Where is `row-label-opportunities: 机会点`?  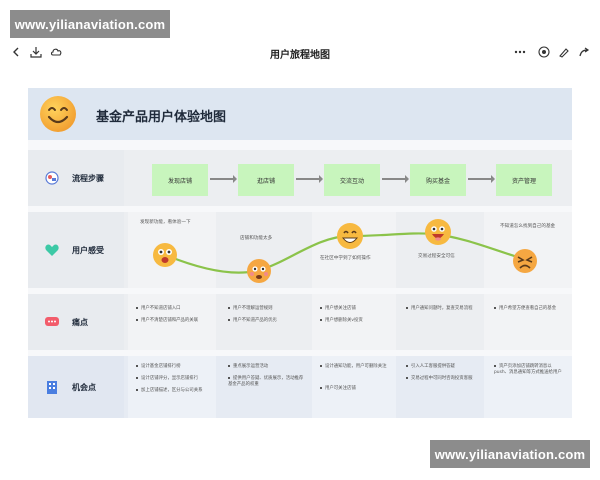 row-label-opportunities: 机会点 is located at coordinates (76, 387).